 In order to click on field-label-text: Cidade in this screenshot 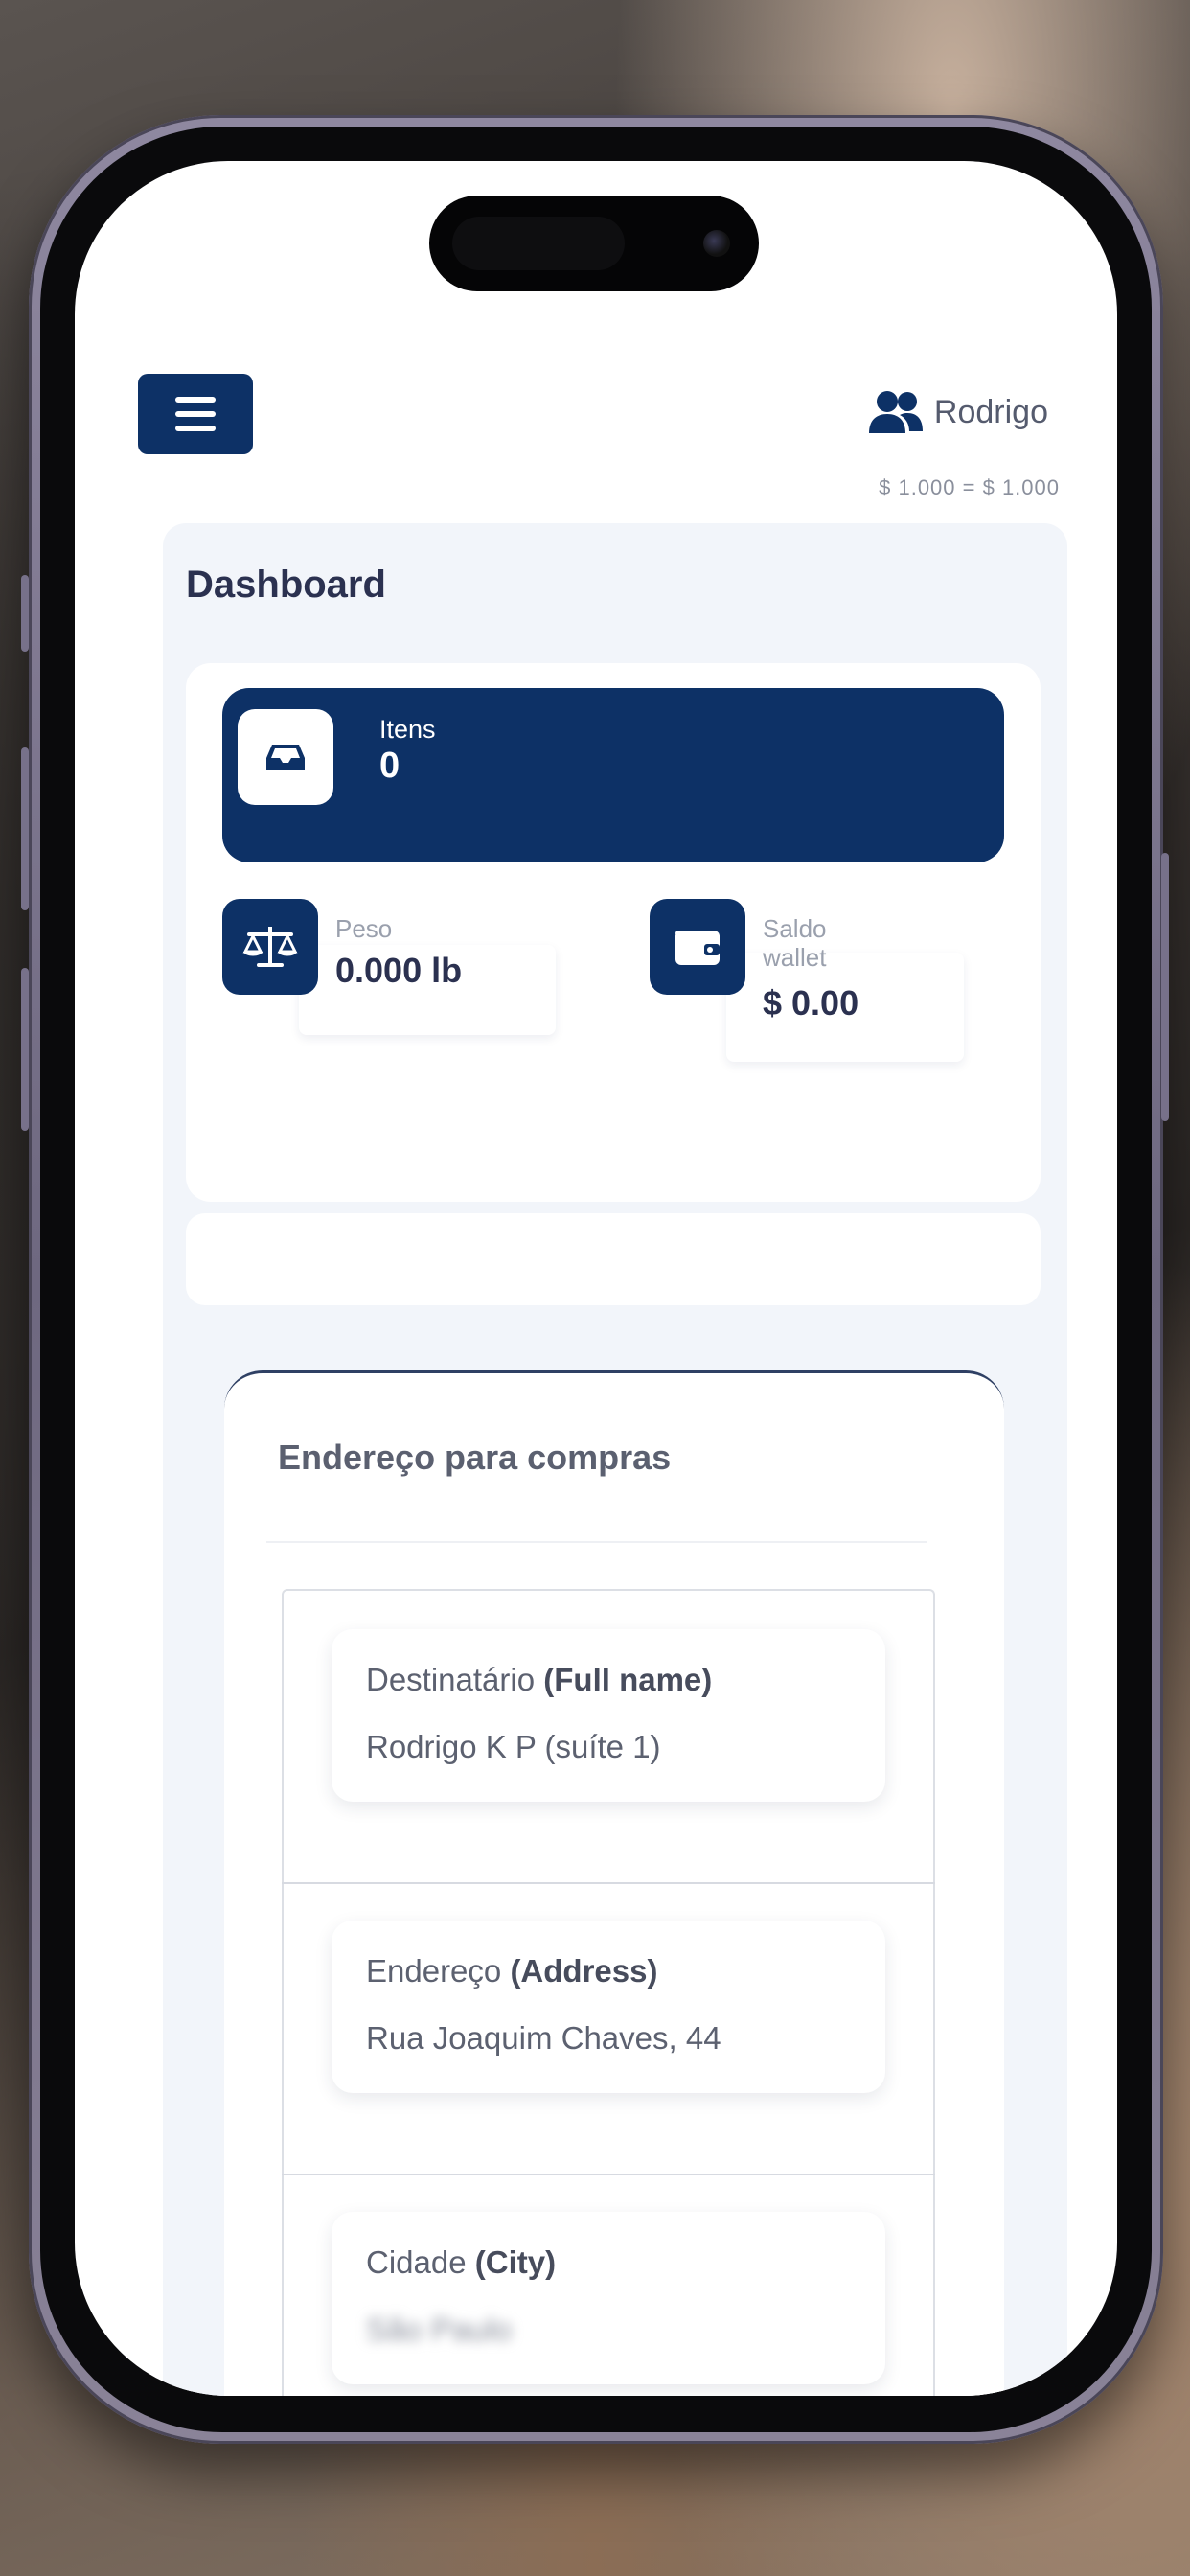, I will do `click(417, 2262)`.